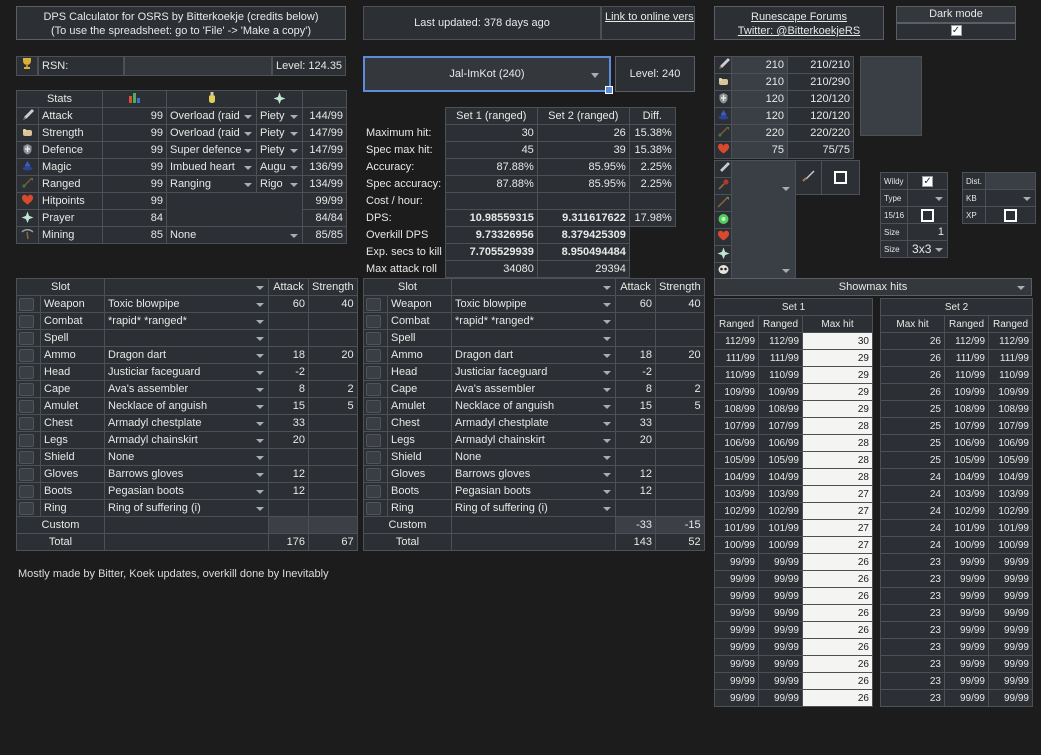  I want to click on rsn-label: RSN:, so click(81, 66).